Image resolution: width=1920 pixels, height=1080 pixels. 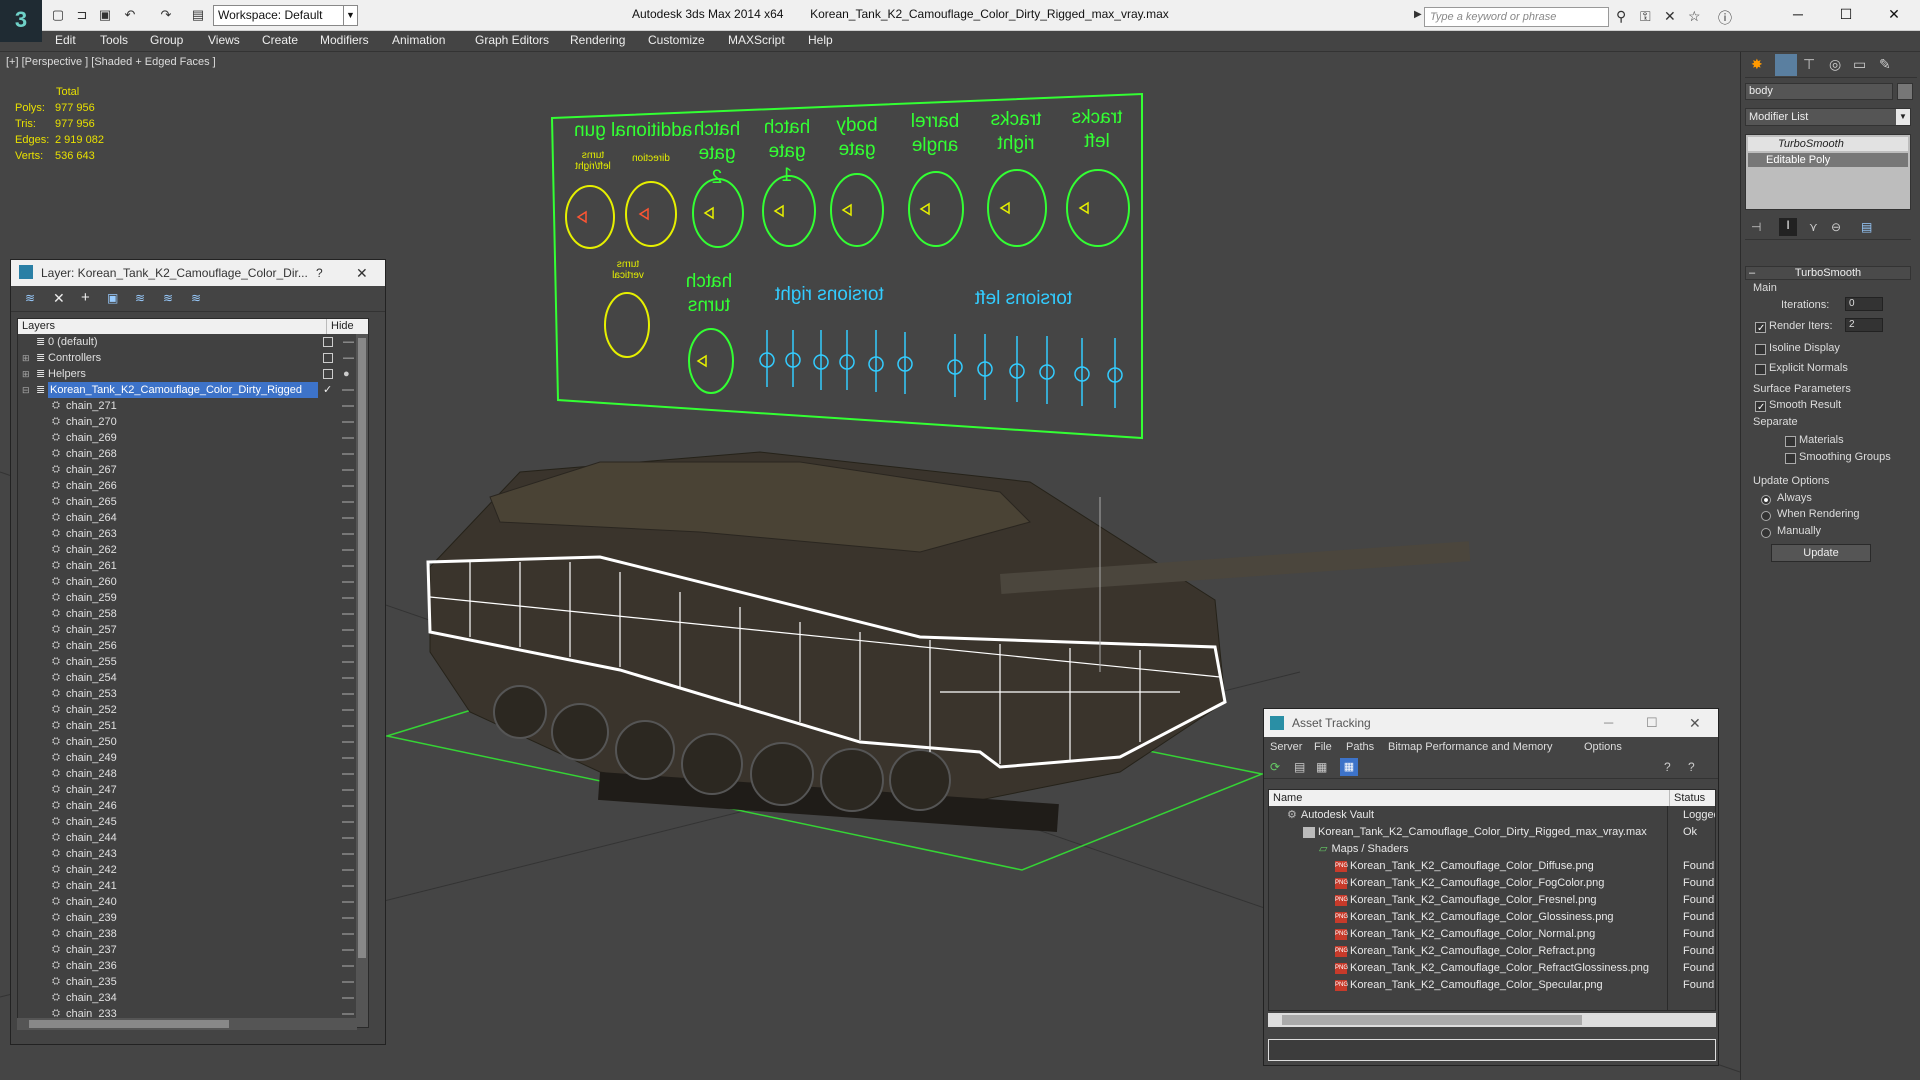 I want to click on object-name-field: body, so click(x=1819, y=91).